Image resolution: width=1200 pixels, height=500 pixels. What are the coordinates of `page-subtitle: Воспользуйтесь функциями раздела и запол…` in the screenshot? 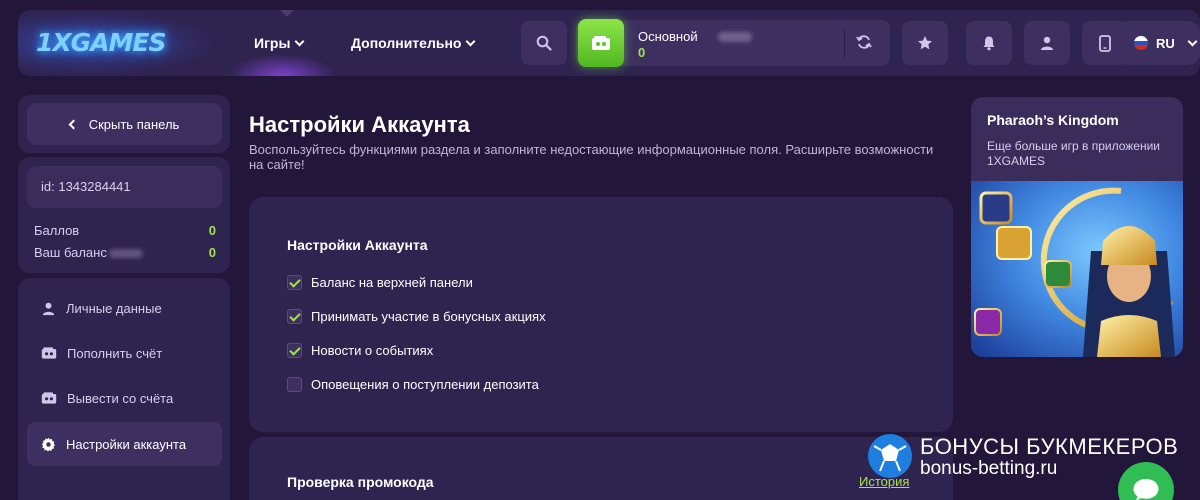 It's located at (591, 157).